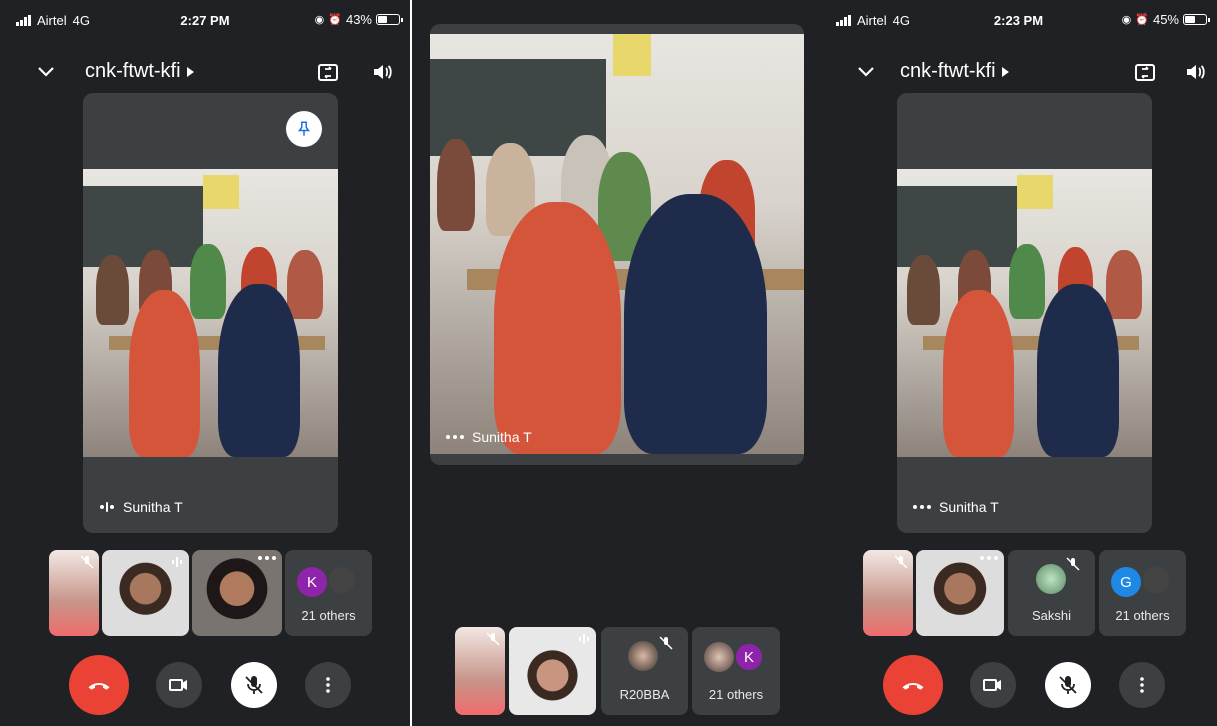  I want to click on status-bar: Airtel 4G 2:23 PM ◉ ⏰ 45%, so click(1018, 20).